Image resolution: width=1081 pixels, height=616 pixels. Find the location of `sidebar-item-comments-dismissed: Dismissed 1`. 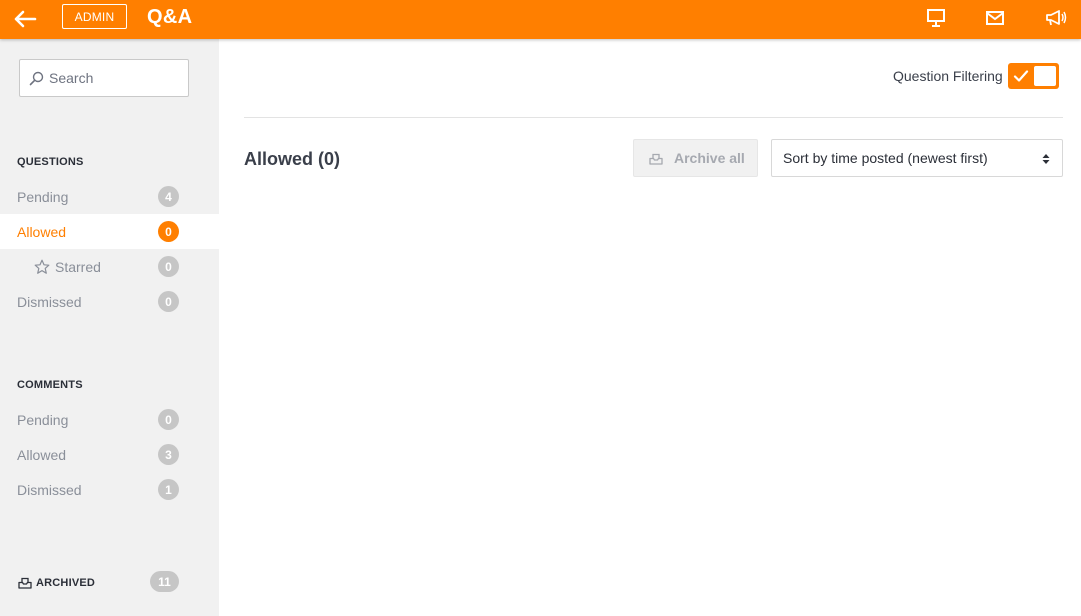

sidebar-item-comments-dismissed: Dismissed 1 is located at coordinates (109, 489).